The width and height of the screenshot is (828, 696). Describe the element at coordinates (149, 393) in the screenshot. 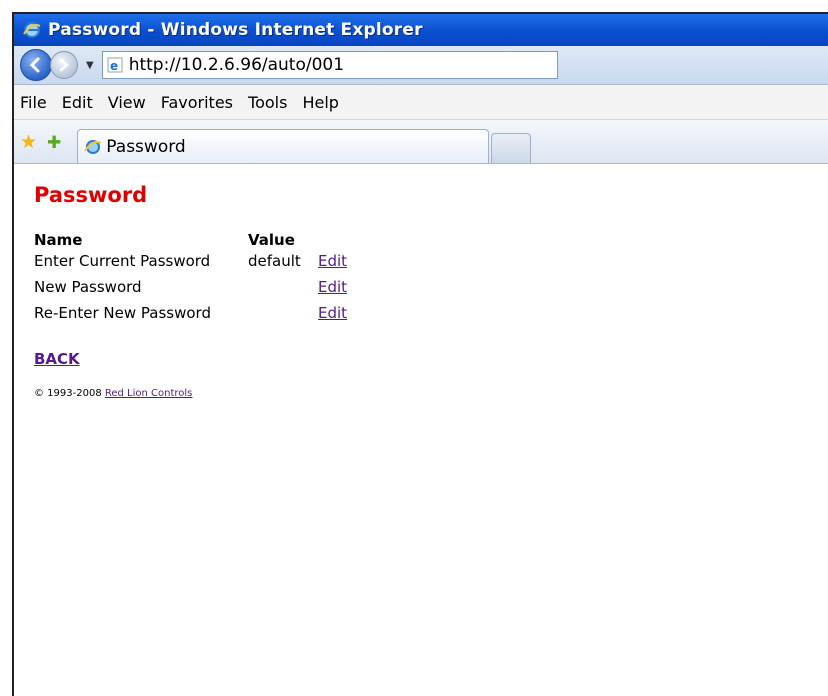

I see `company-link: Red Lion Controls` at that location.